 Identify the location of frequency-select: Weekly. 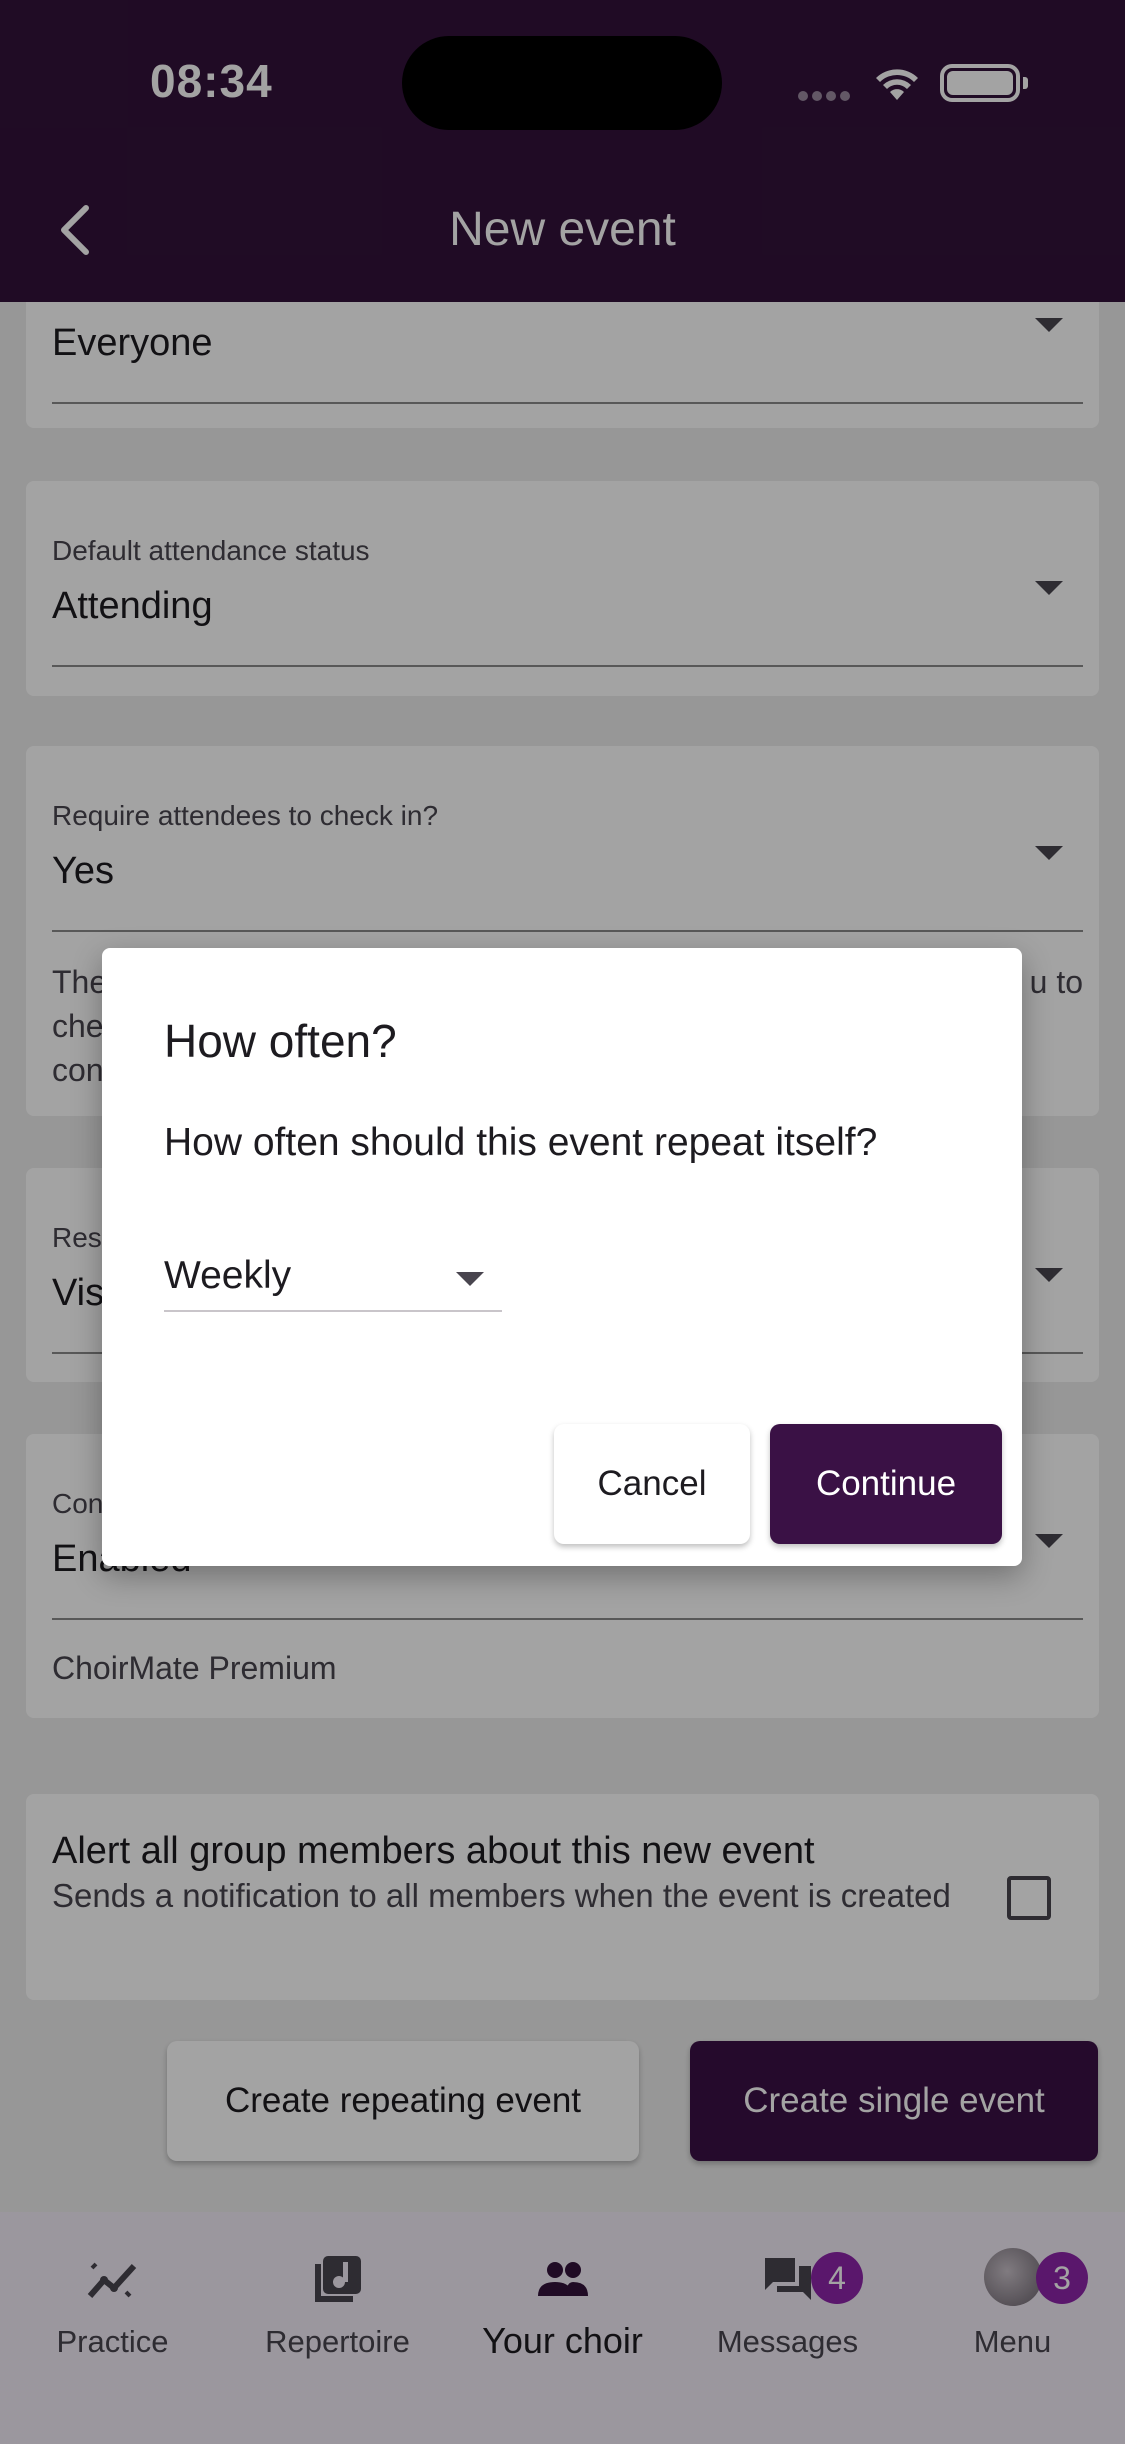
(333, 1280).